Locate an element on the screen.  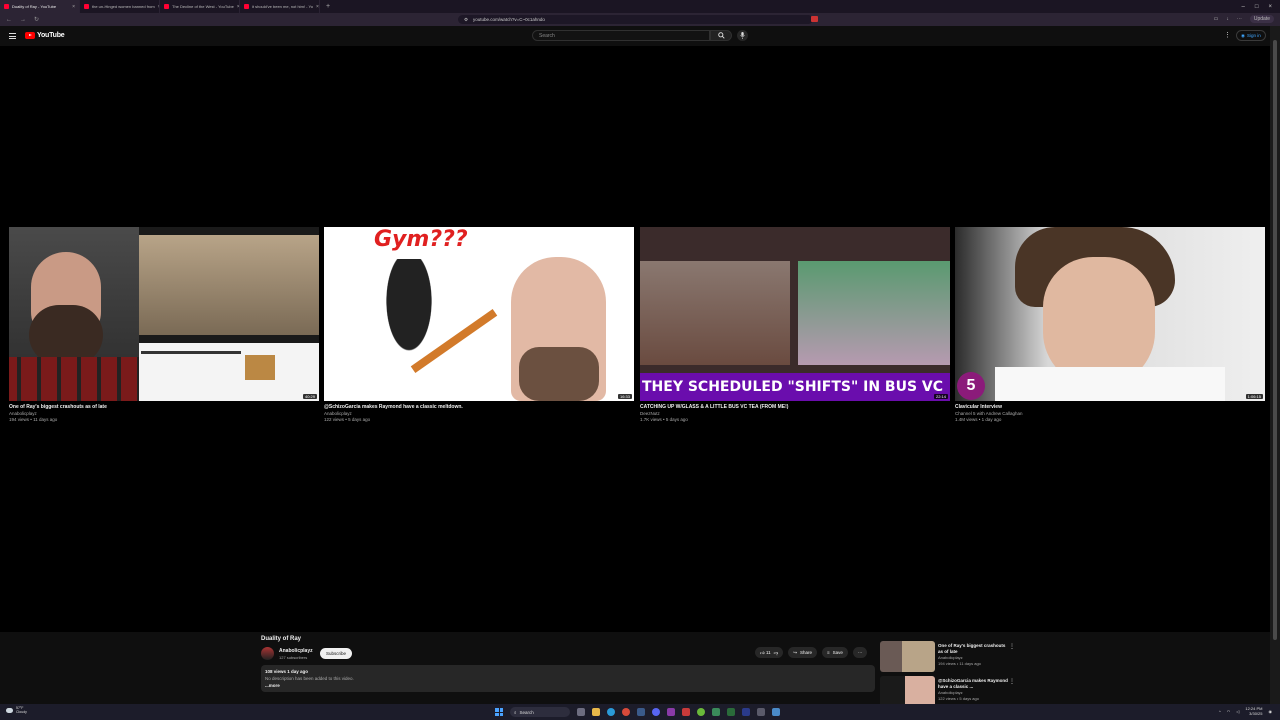
close-window-icon: × is located at coordinates (1270, 7).